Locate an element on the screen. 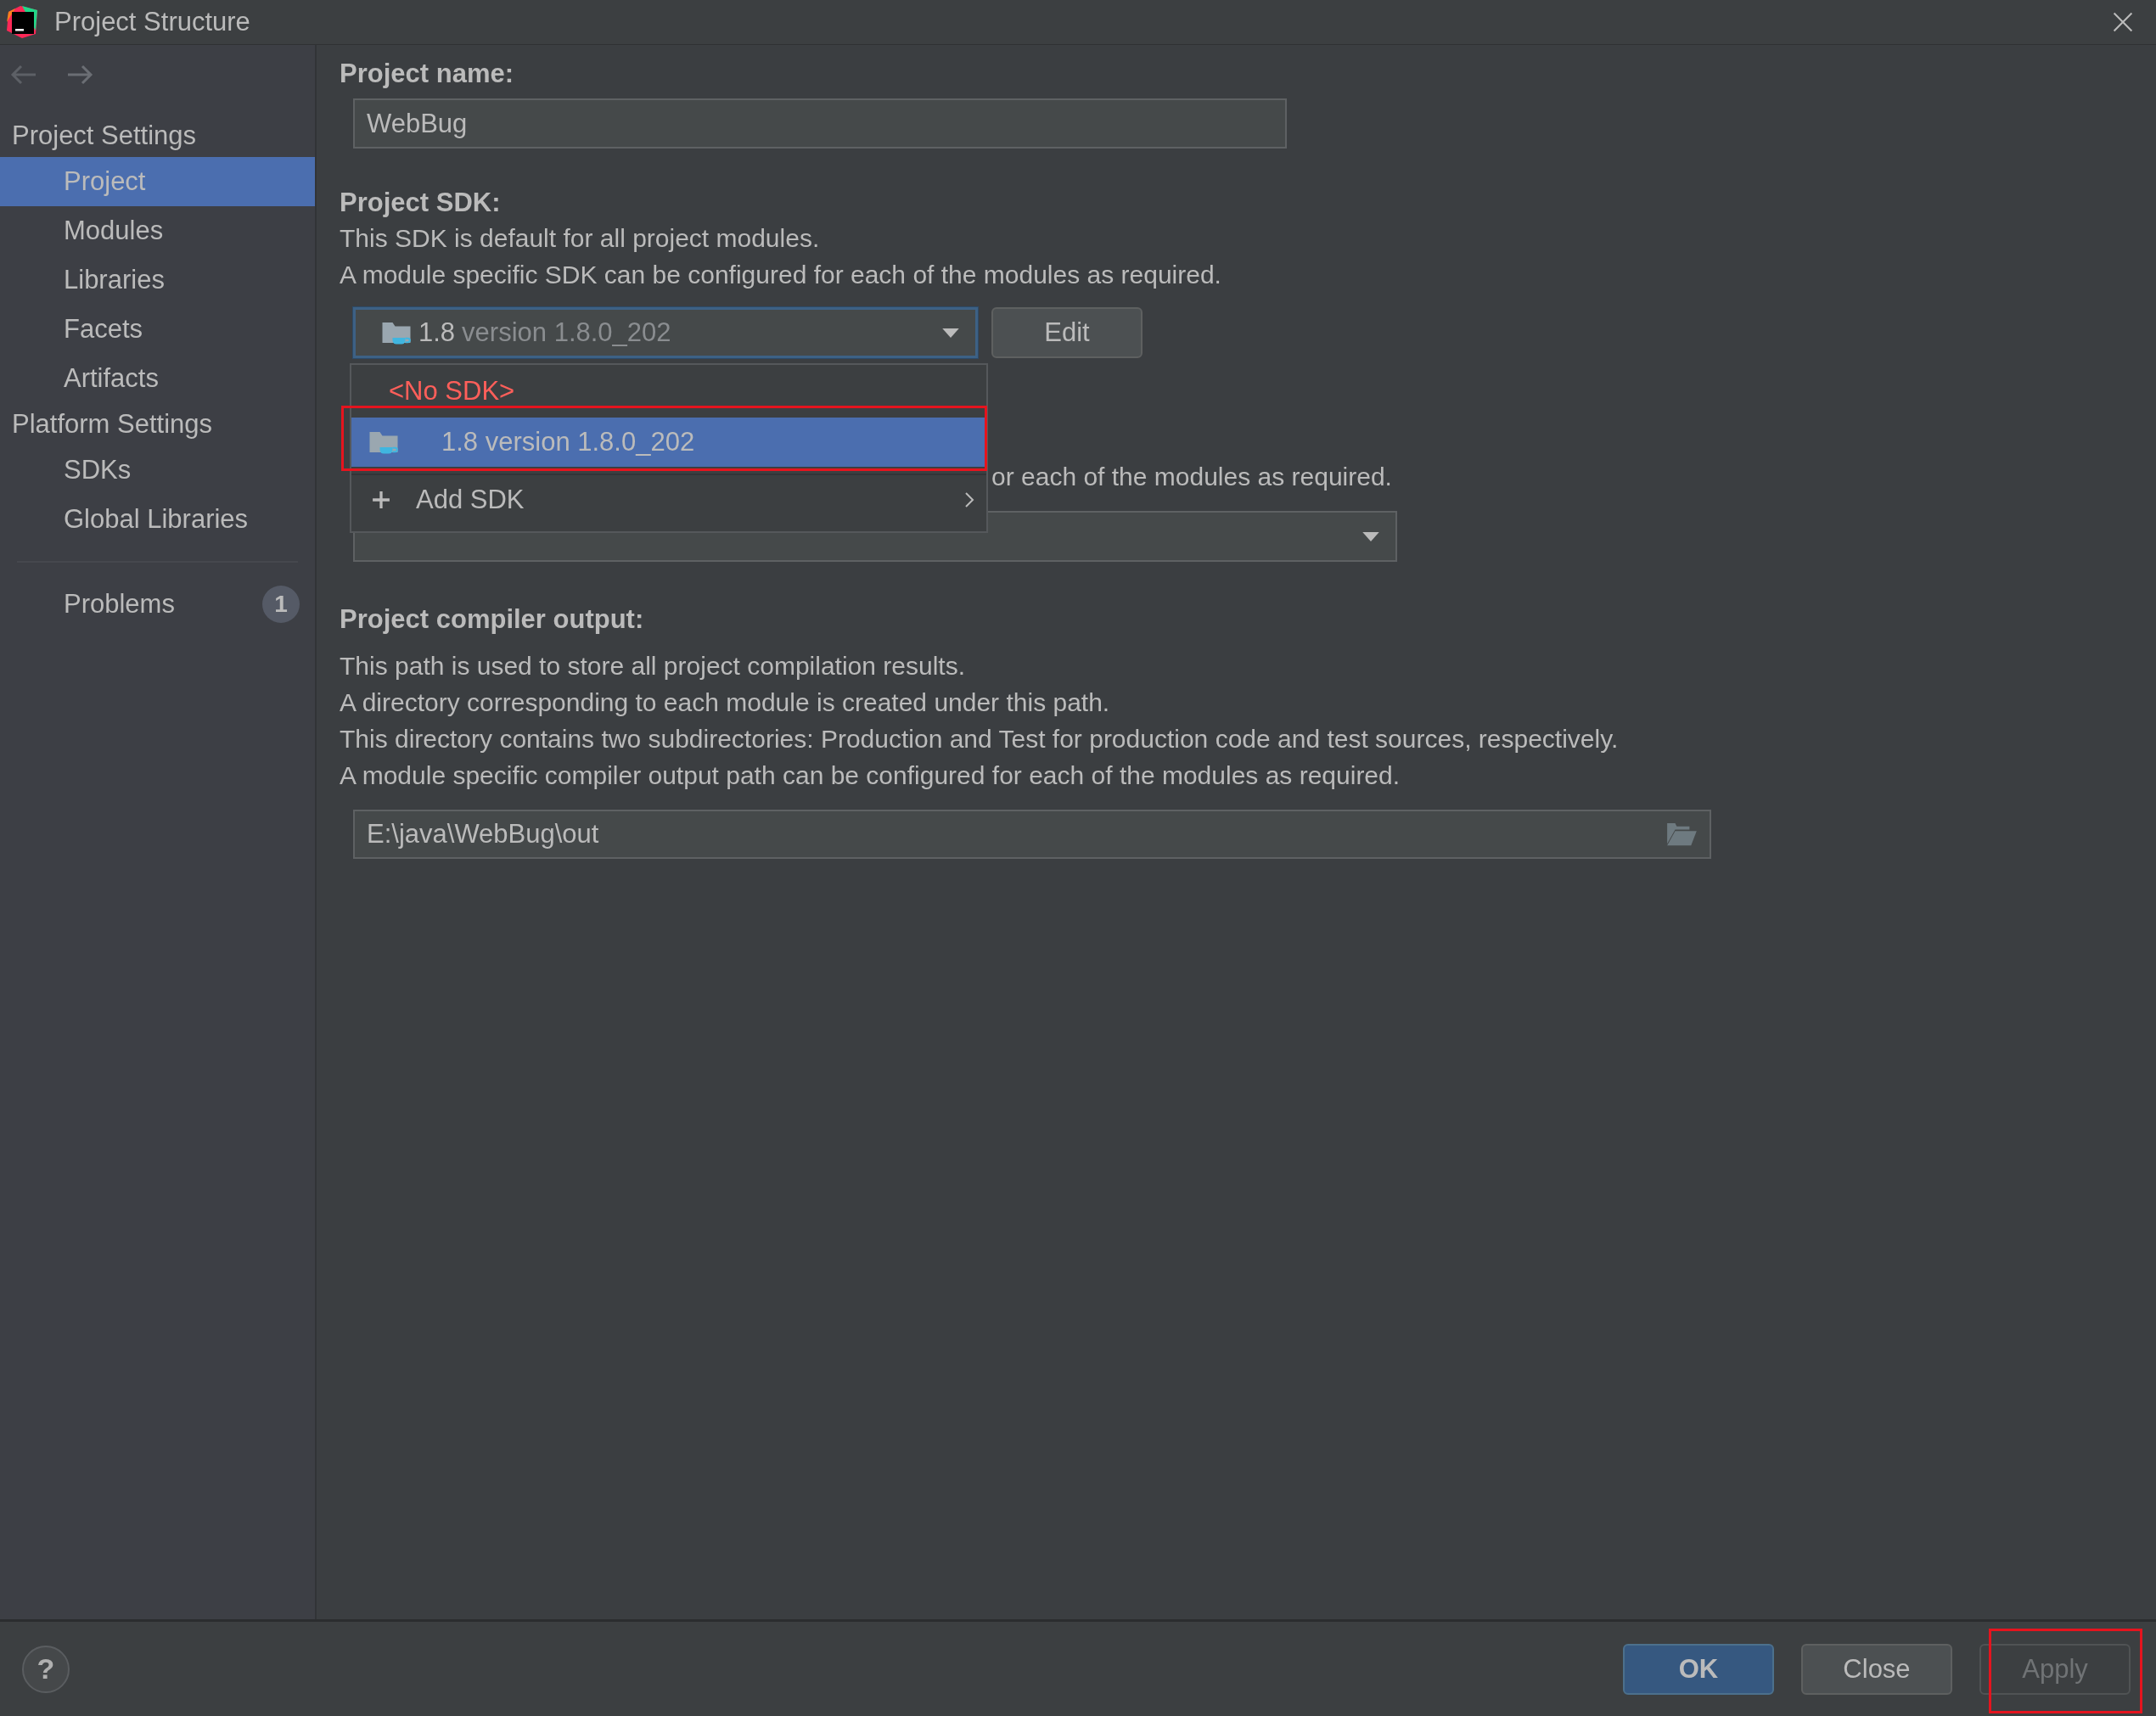  app-logo-icon is located at coordinates (22, 22).